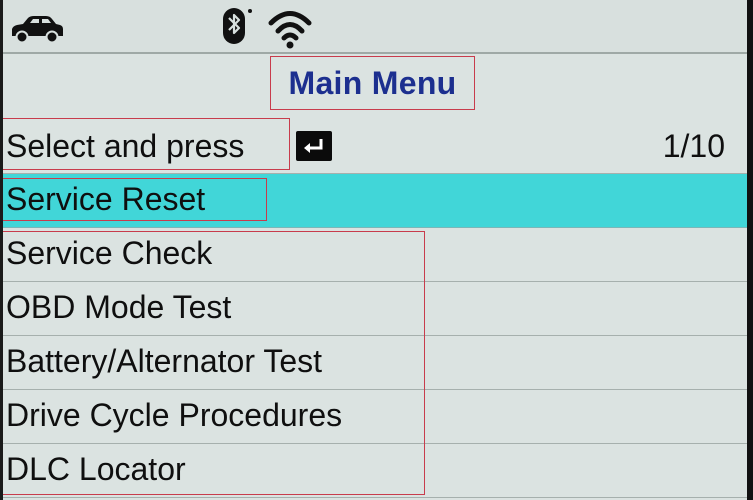 The width and height of the screenshot is (753, 500). Describe the element at coordinates (376, 255) in the screenshot. I see `menu-item-service-check: Service Check` at that location.